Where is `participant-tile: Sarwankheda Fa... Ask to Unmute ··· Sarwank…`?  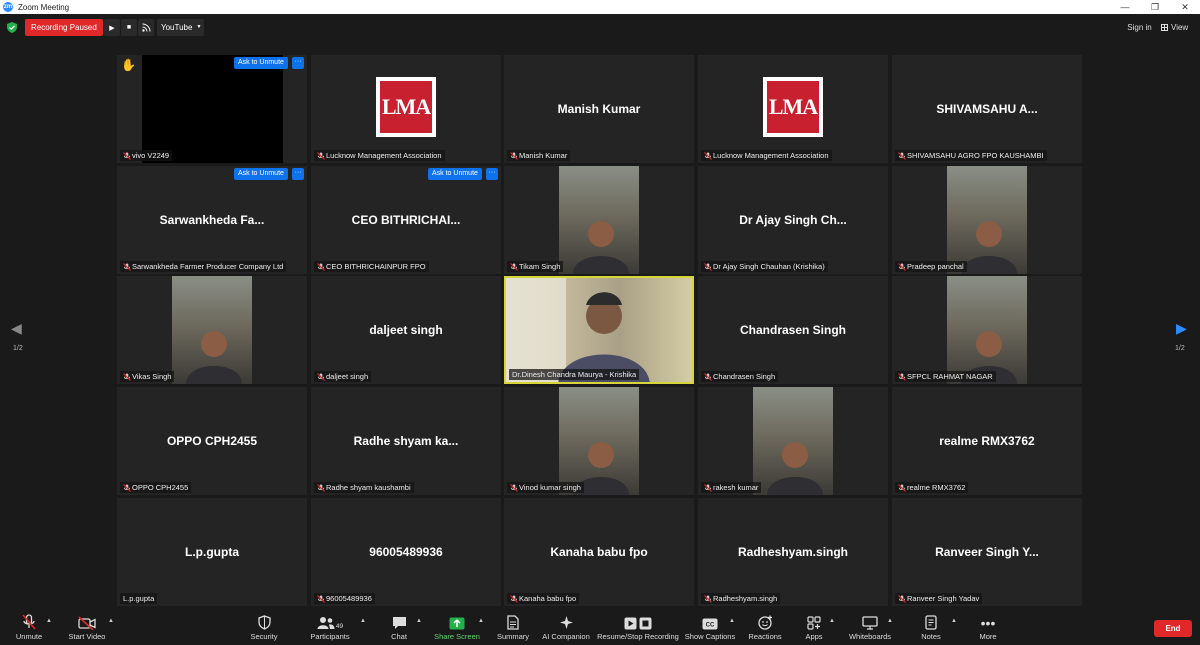
participant-tile: Sarwankheda Fa... Ask to Unmute ··· Sarwank… is located at coordinates (212, 220).